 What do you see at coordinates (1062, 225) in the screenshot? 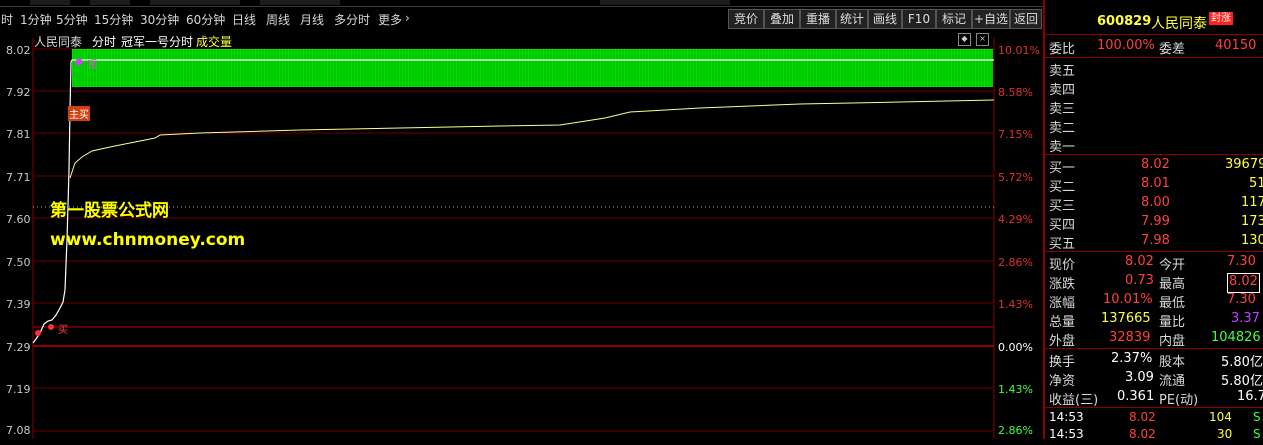
I see `buy-4-label: 买四` at bounding box center [1062, 225].